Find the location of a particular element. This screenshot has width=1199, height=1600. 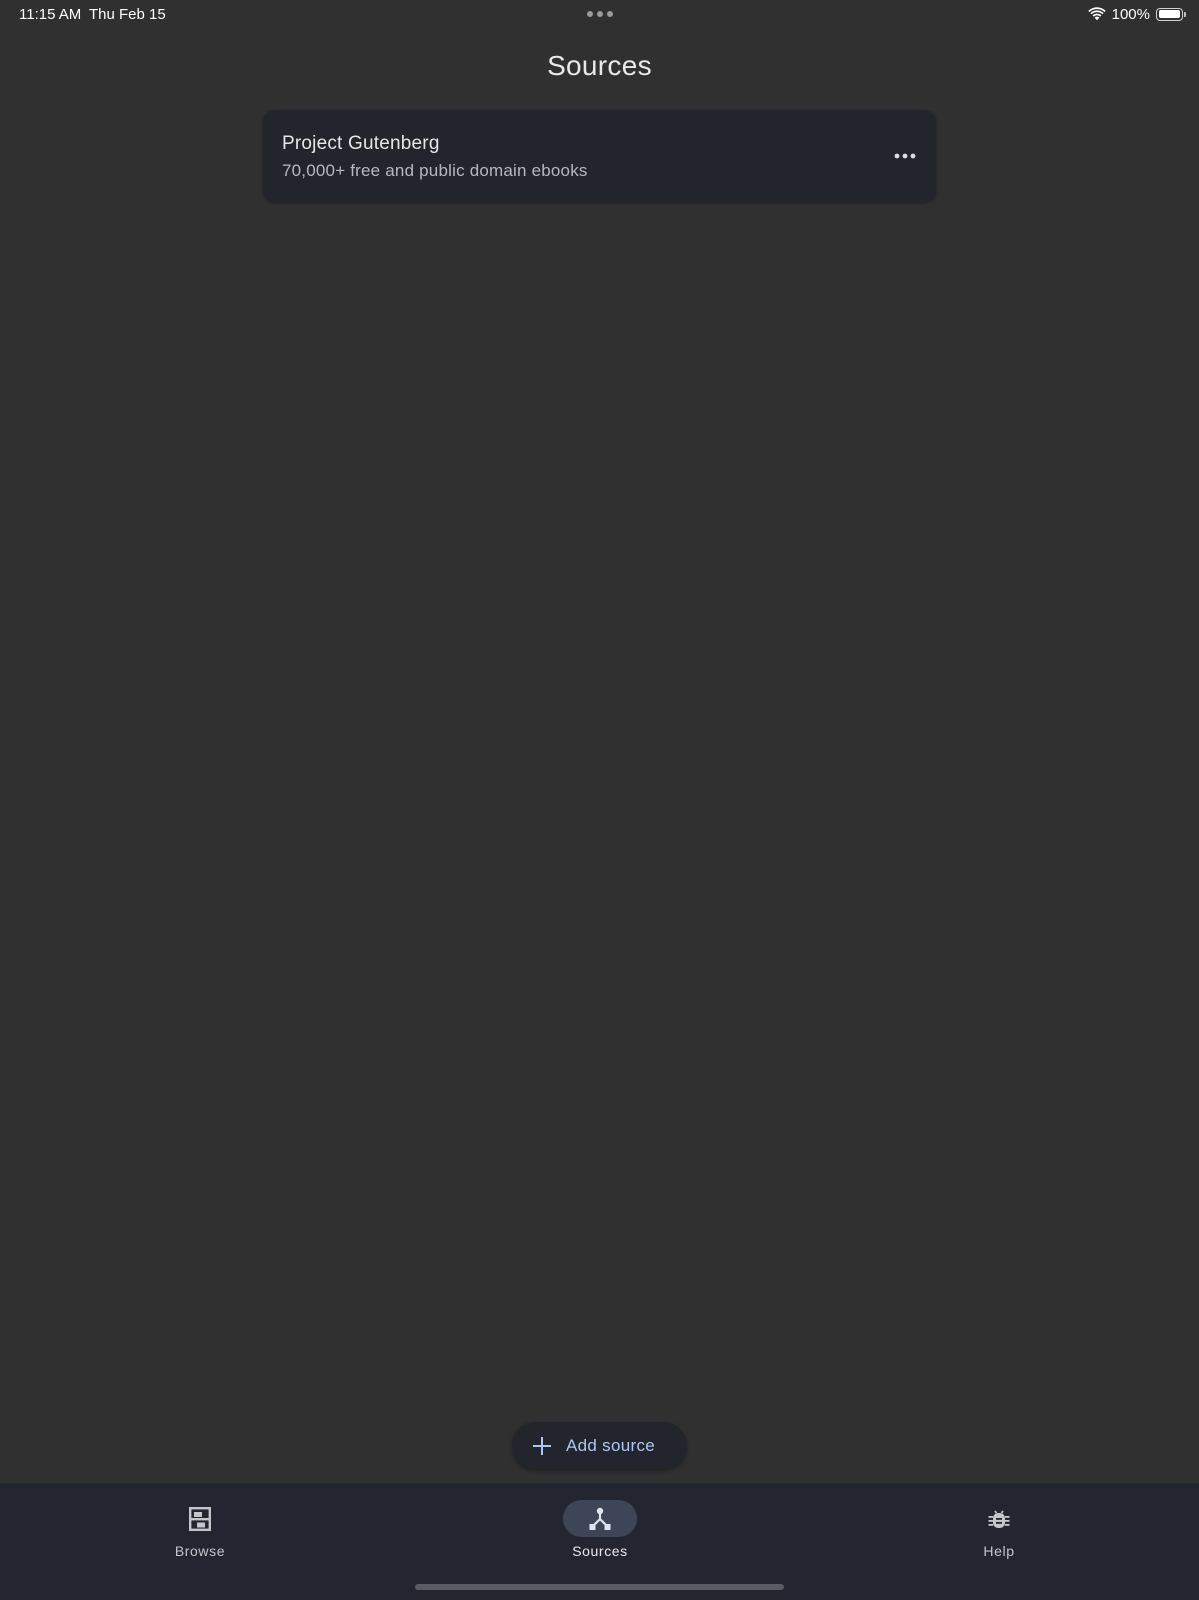

nav-indicator-browse is located at coordinates (200, 1518).